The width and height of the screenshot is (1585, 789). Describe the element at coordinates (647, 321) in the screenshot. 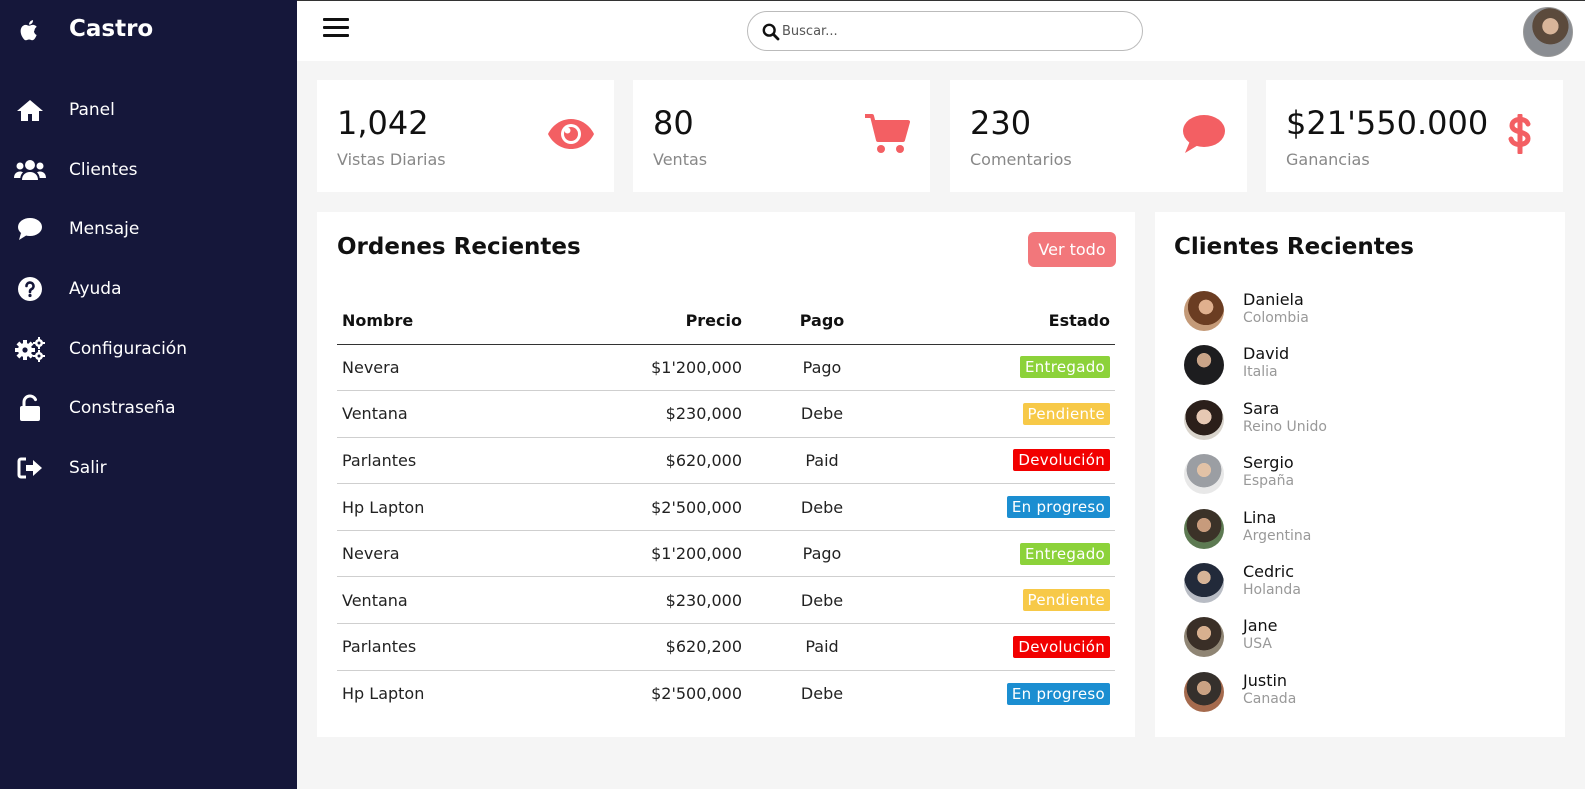

I see `column-header-price: Precio` at that location.